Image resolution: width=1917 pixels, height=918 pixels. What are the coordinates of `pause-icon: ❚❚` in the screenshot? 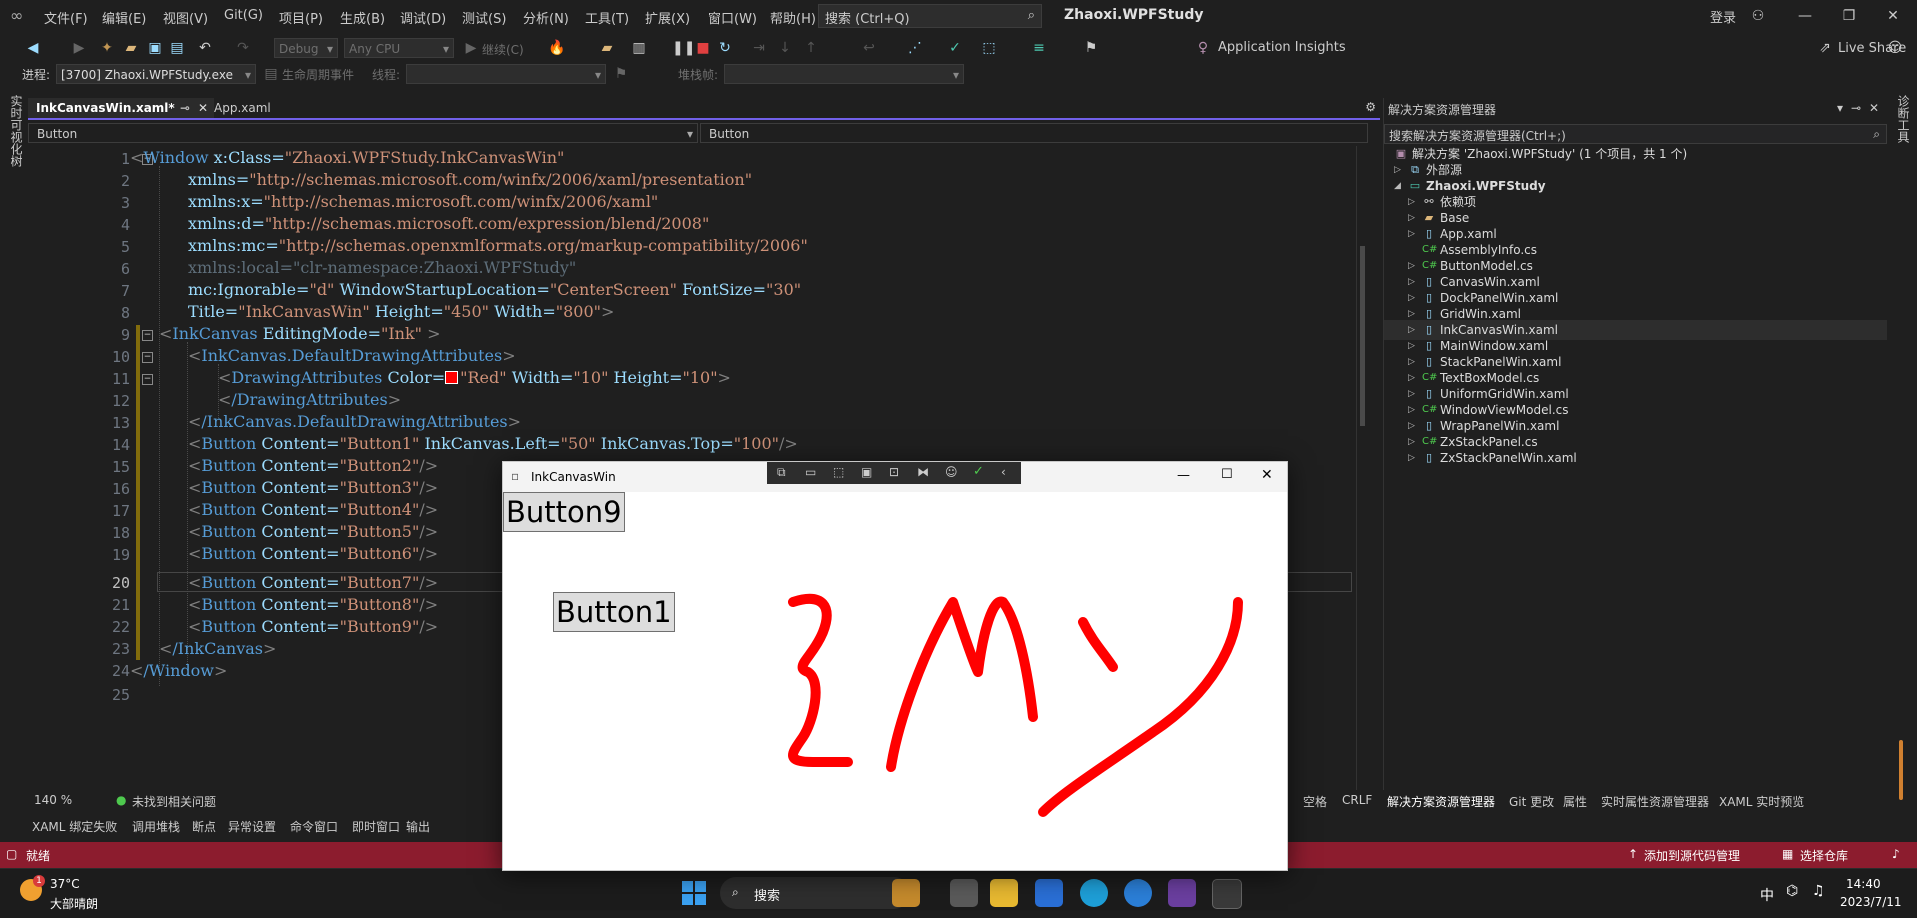 It's located at (683, 48).